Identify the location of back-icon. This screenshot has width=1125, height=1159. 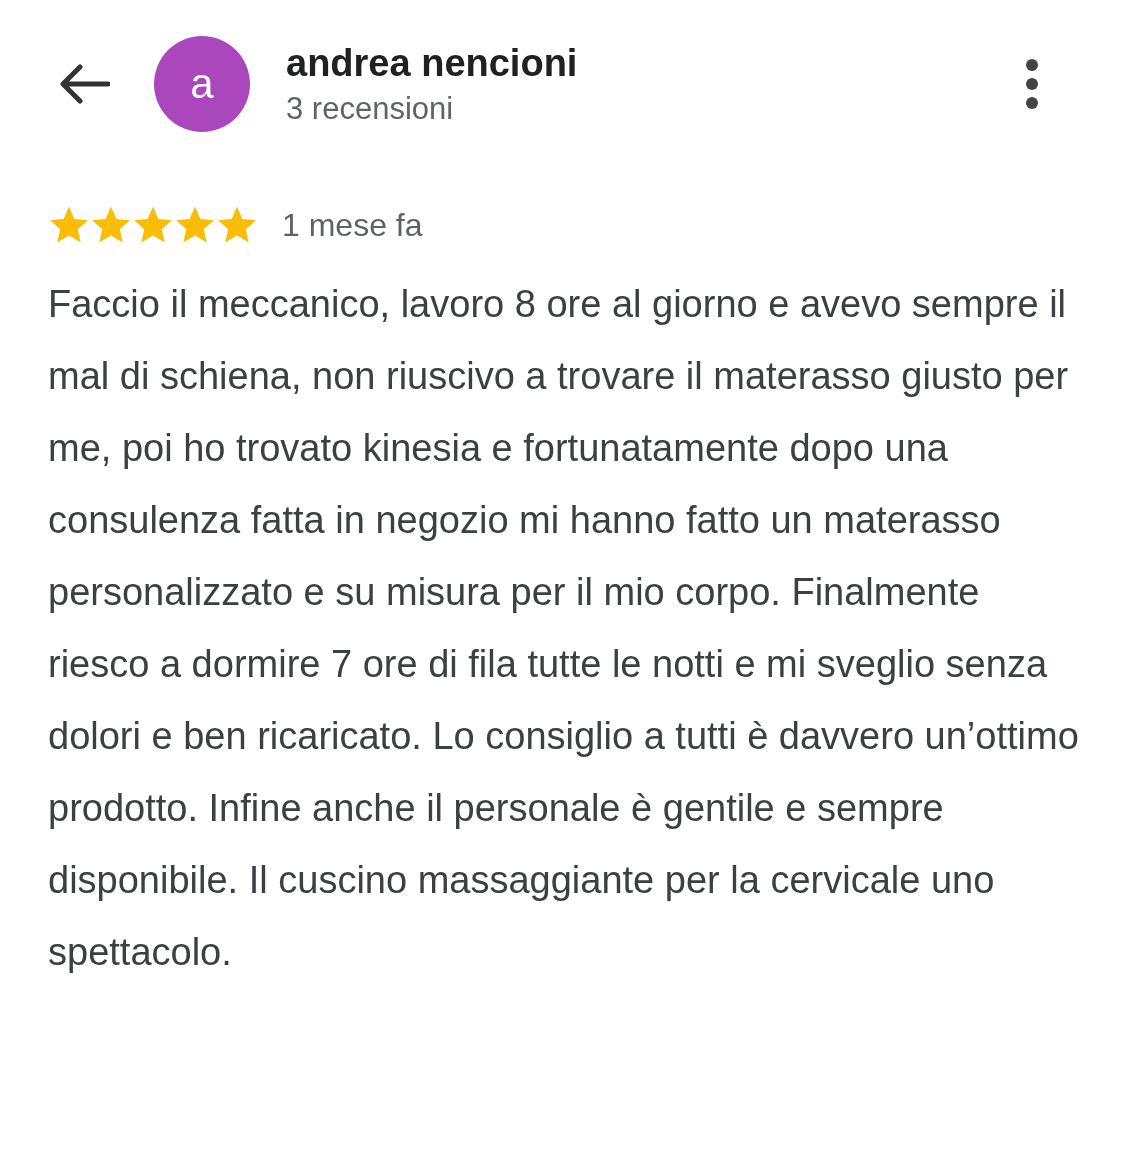
(84, 84).